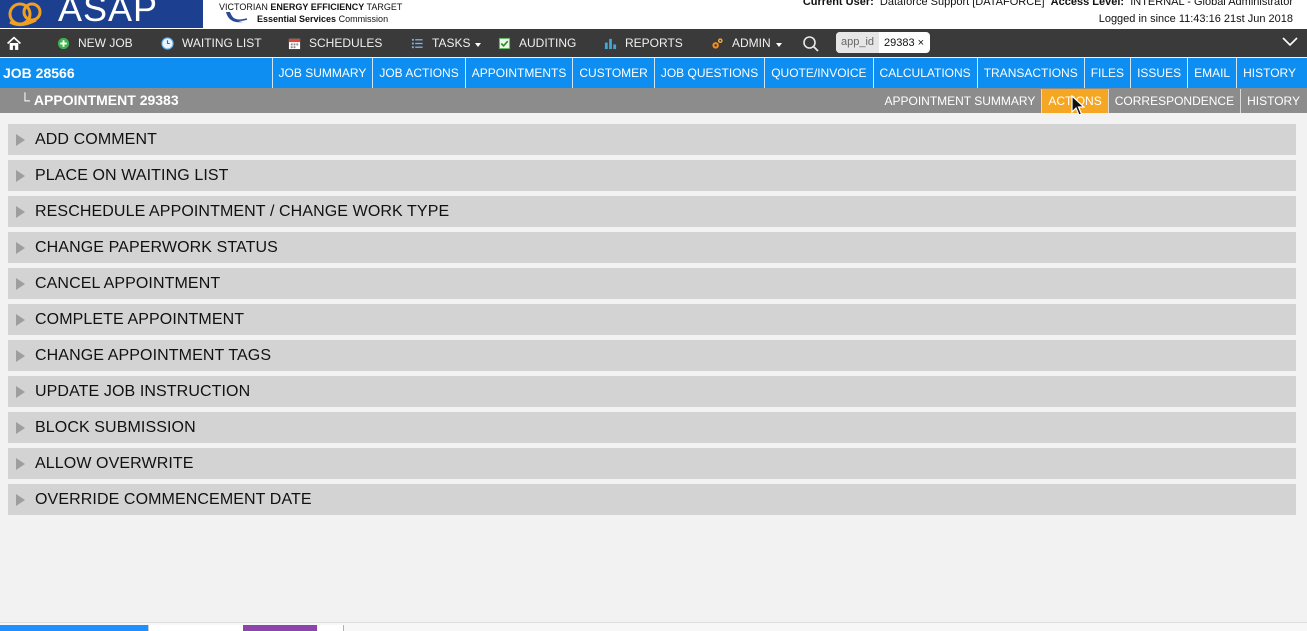 This screenshot has width=1307, height=631. Describe the element at coordinates (652, 139) in the screenshot. I see `action-add-comment: ADD COMMENT` at that location.